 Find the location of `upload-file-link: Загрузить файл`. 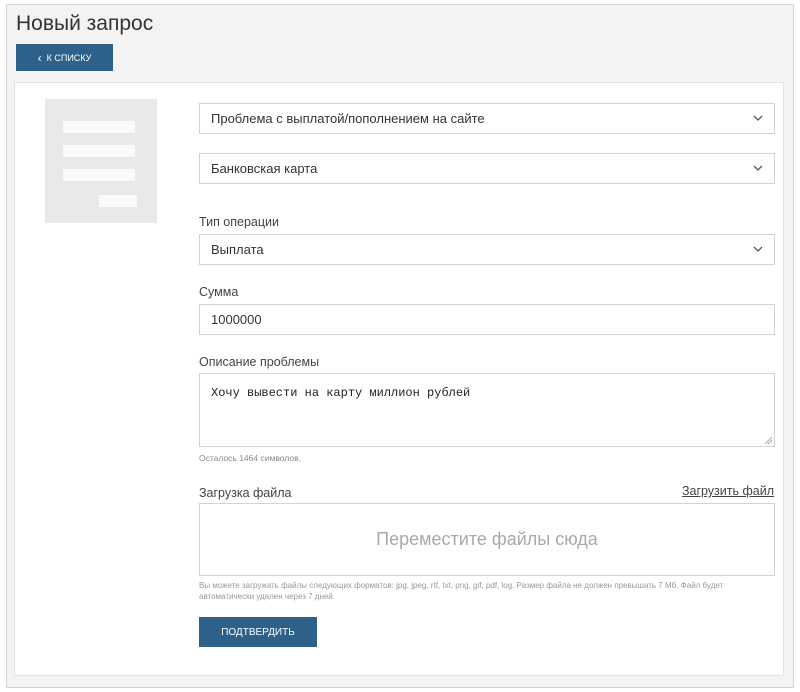

upload-file-link: Загрузить файл is located at coordinates (728, 491).